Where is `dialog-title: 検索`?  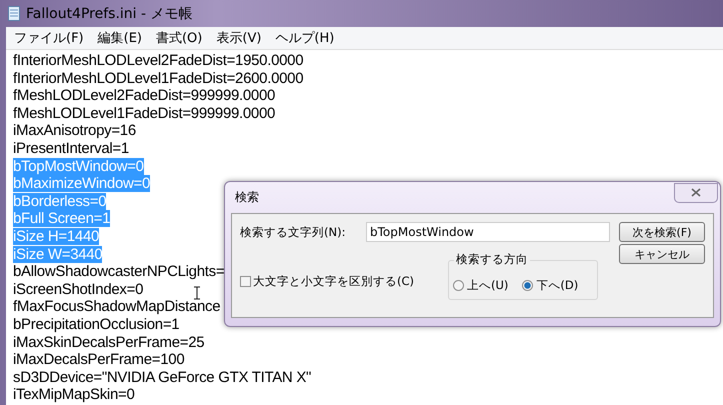 dialog-title: 検索 is located at coordinates (247, 197).